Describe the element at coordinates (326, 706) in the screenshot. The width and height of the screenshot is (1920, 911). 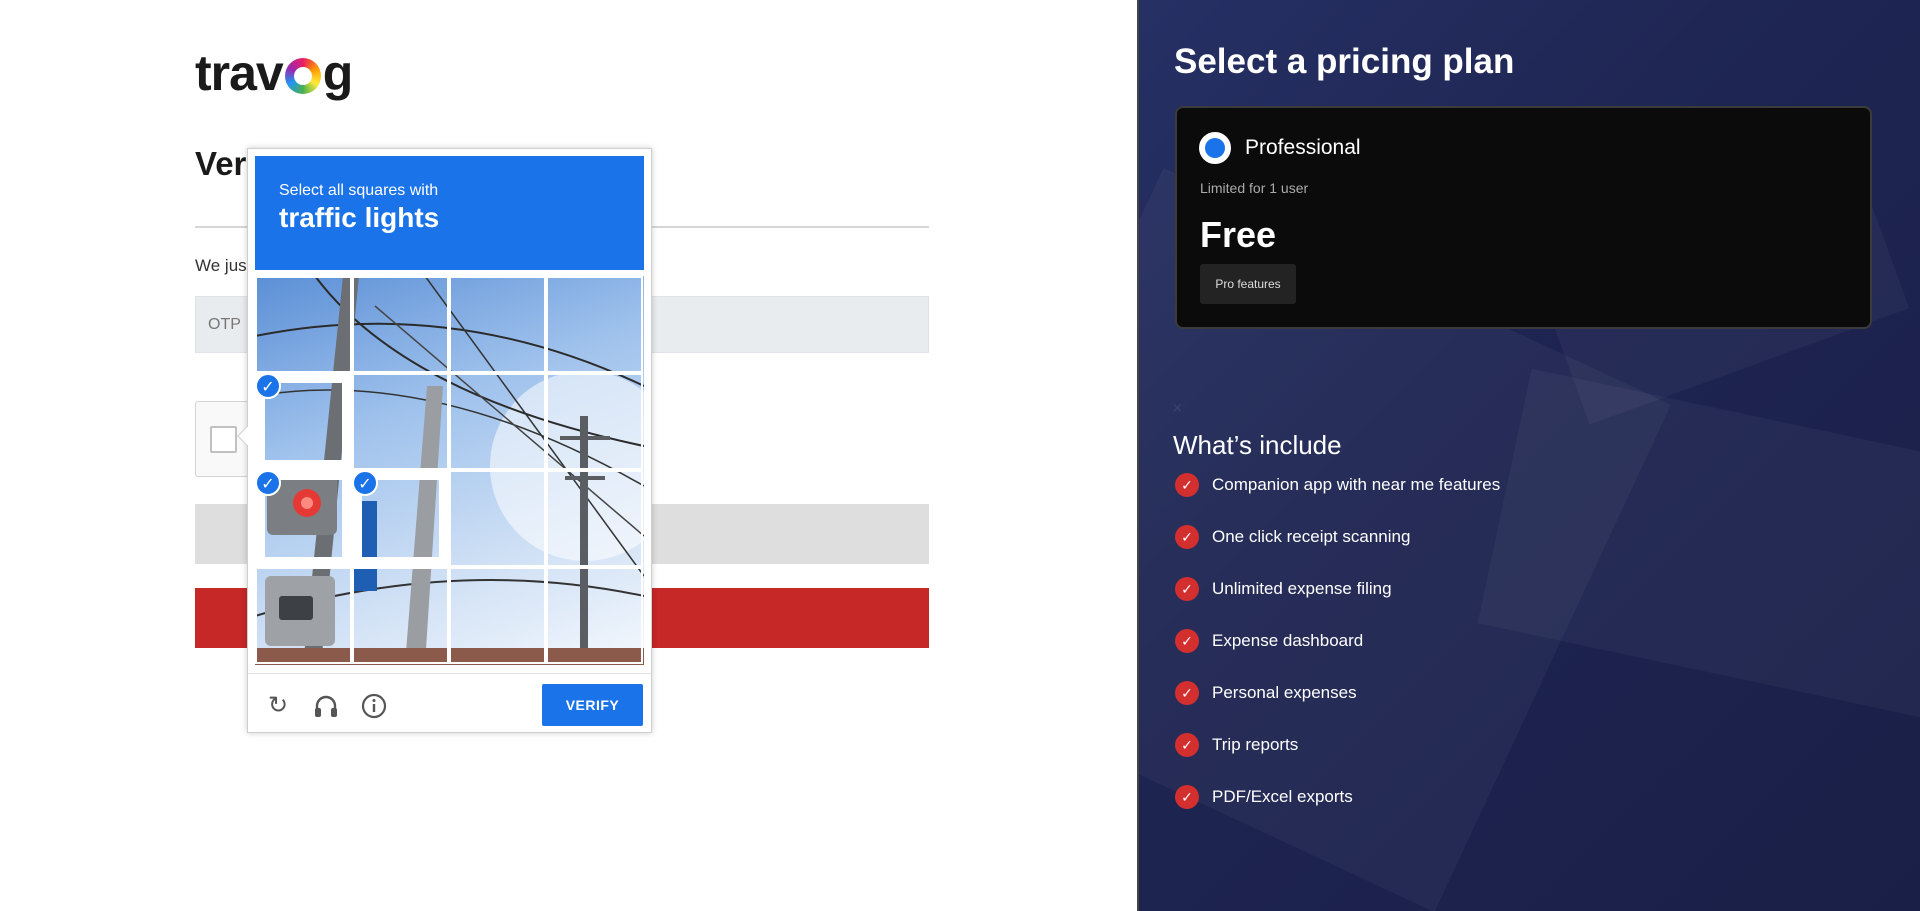
I see `audio-icon` at that location.